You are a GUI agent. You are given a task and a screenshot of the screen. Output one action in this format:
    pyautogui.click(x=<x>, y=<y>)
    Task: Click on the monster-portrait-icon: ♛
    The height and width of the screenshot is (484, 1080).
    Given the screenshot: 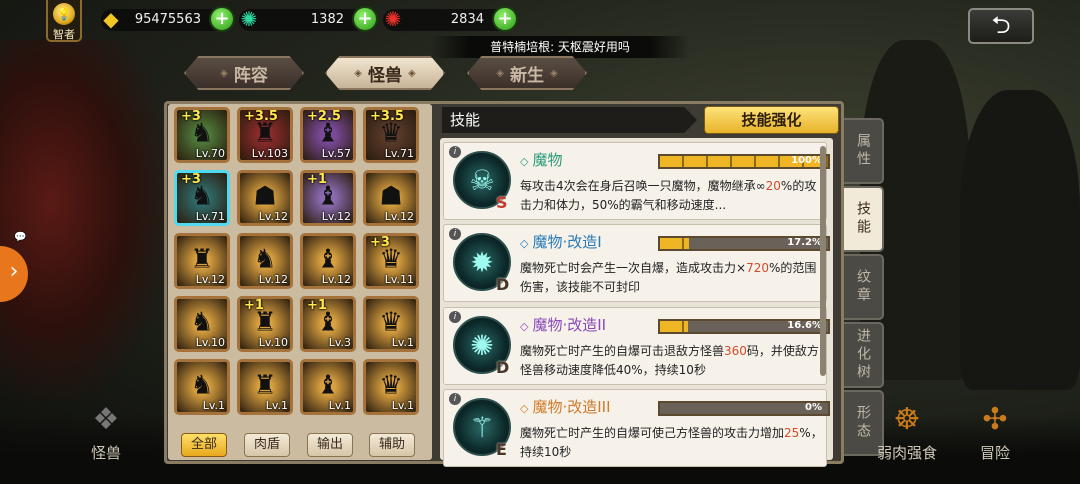 What is the action you would take?
    pyautogui.click(x=391, y=385)
    